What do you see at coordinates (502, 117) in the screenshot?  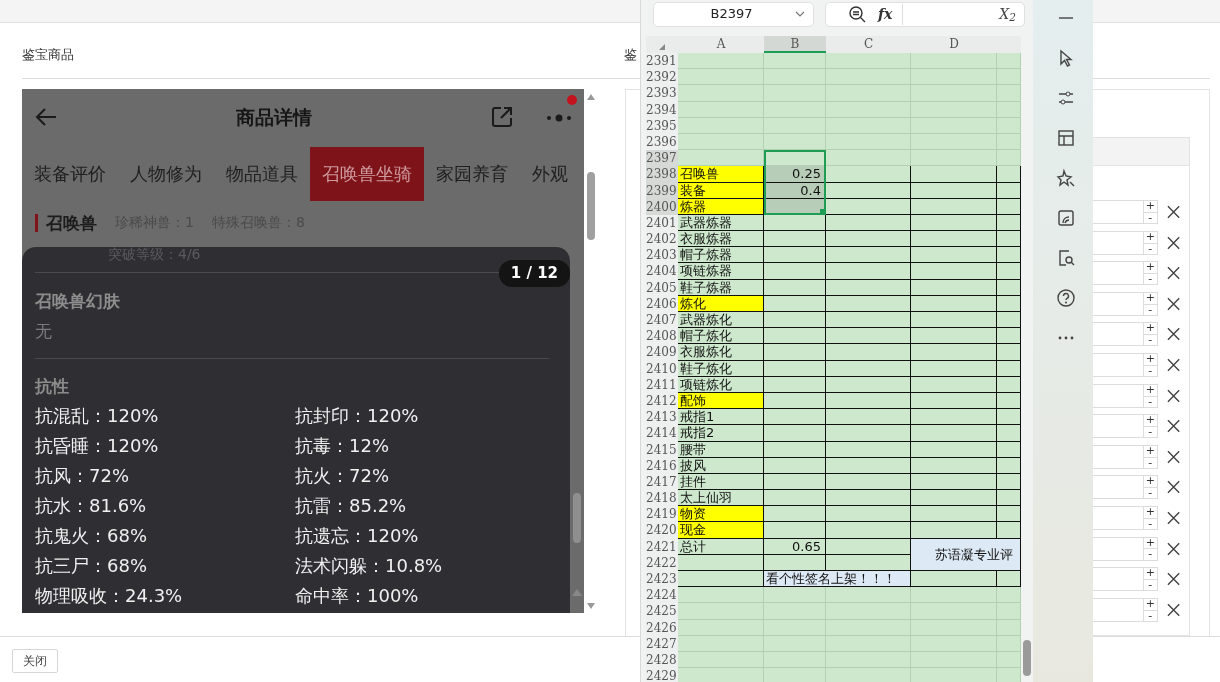 I see `share-icon` at bounding box center [502, 117].